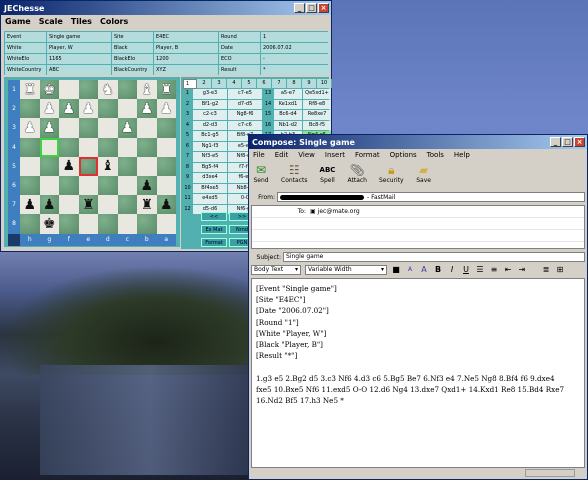 The height and width of the screenshot is (480, 588). I want to click on move-cell: e4xd5, so click(210, 199).